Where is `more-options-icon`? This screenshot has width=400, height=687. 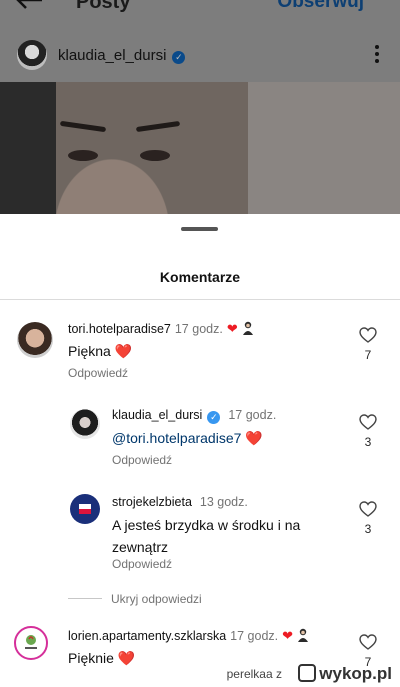 more-options-icon is located at coordinates (377, 55).